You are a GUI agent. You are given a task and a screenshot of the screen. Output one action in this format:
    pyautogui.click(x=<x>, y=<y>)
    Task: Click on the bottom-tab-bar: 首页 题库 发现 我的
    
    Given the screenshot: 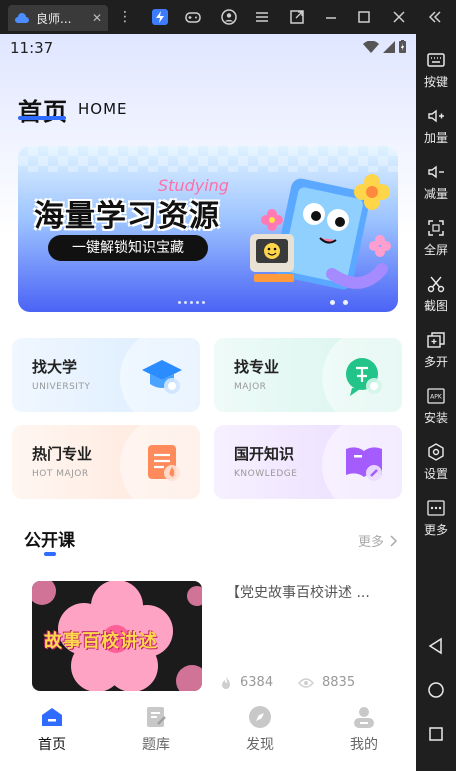 What is the action you would take?
    pyautogui.click(x=208, y=734)
    